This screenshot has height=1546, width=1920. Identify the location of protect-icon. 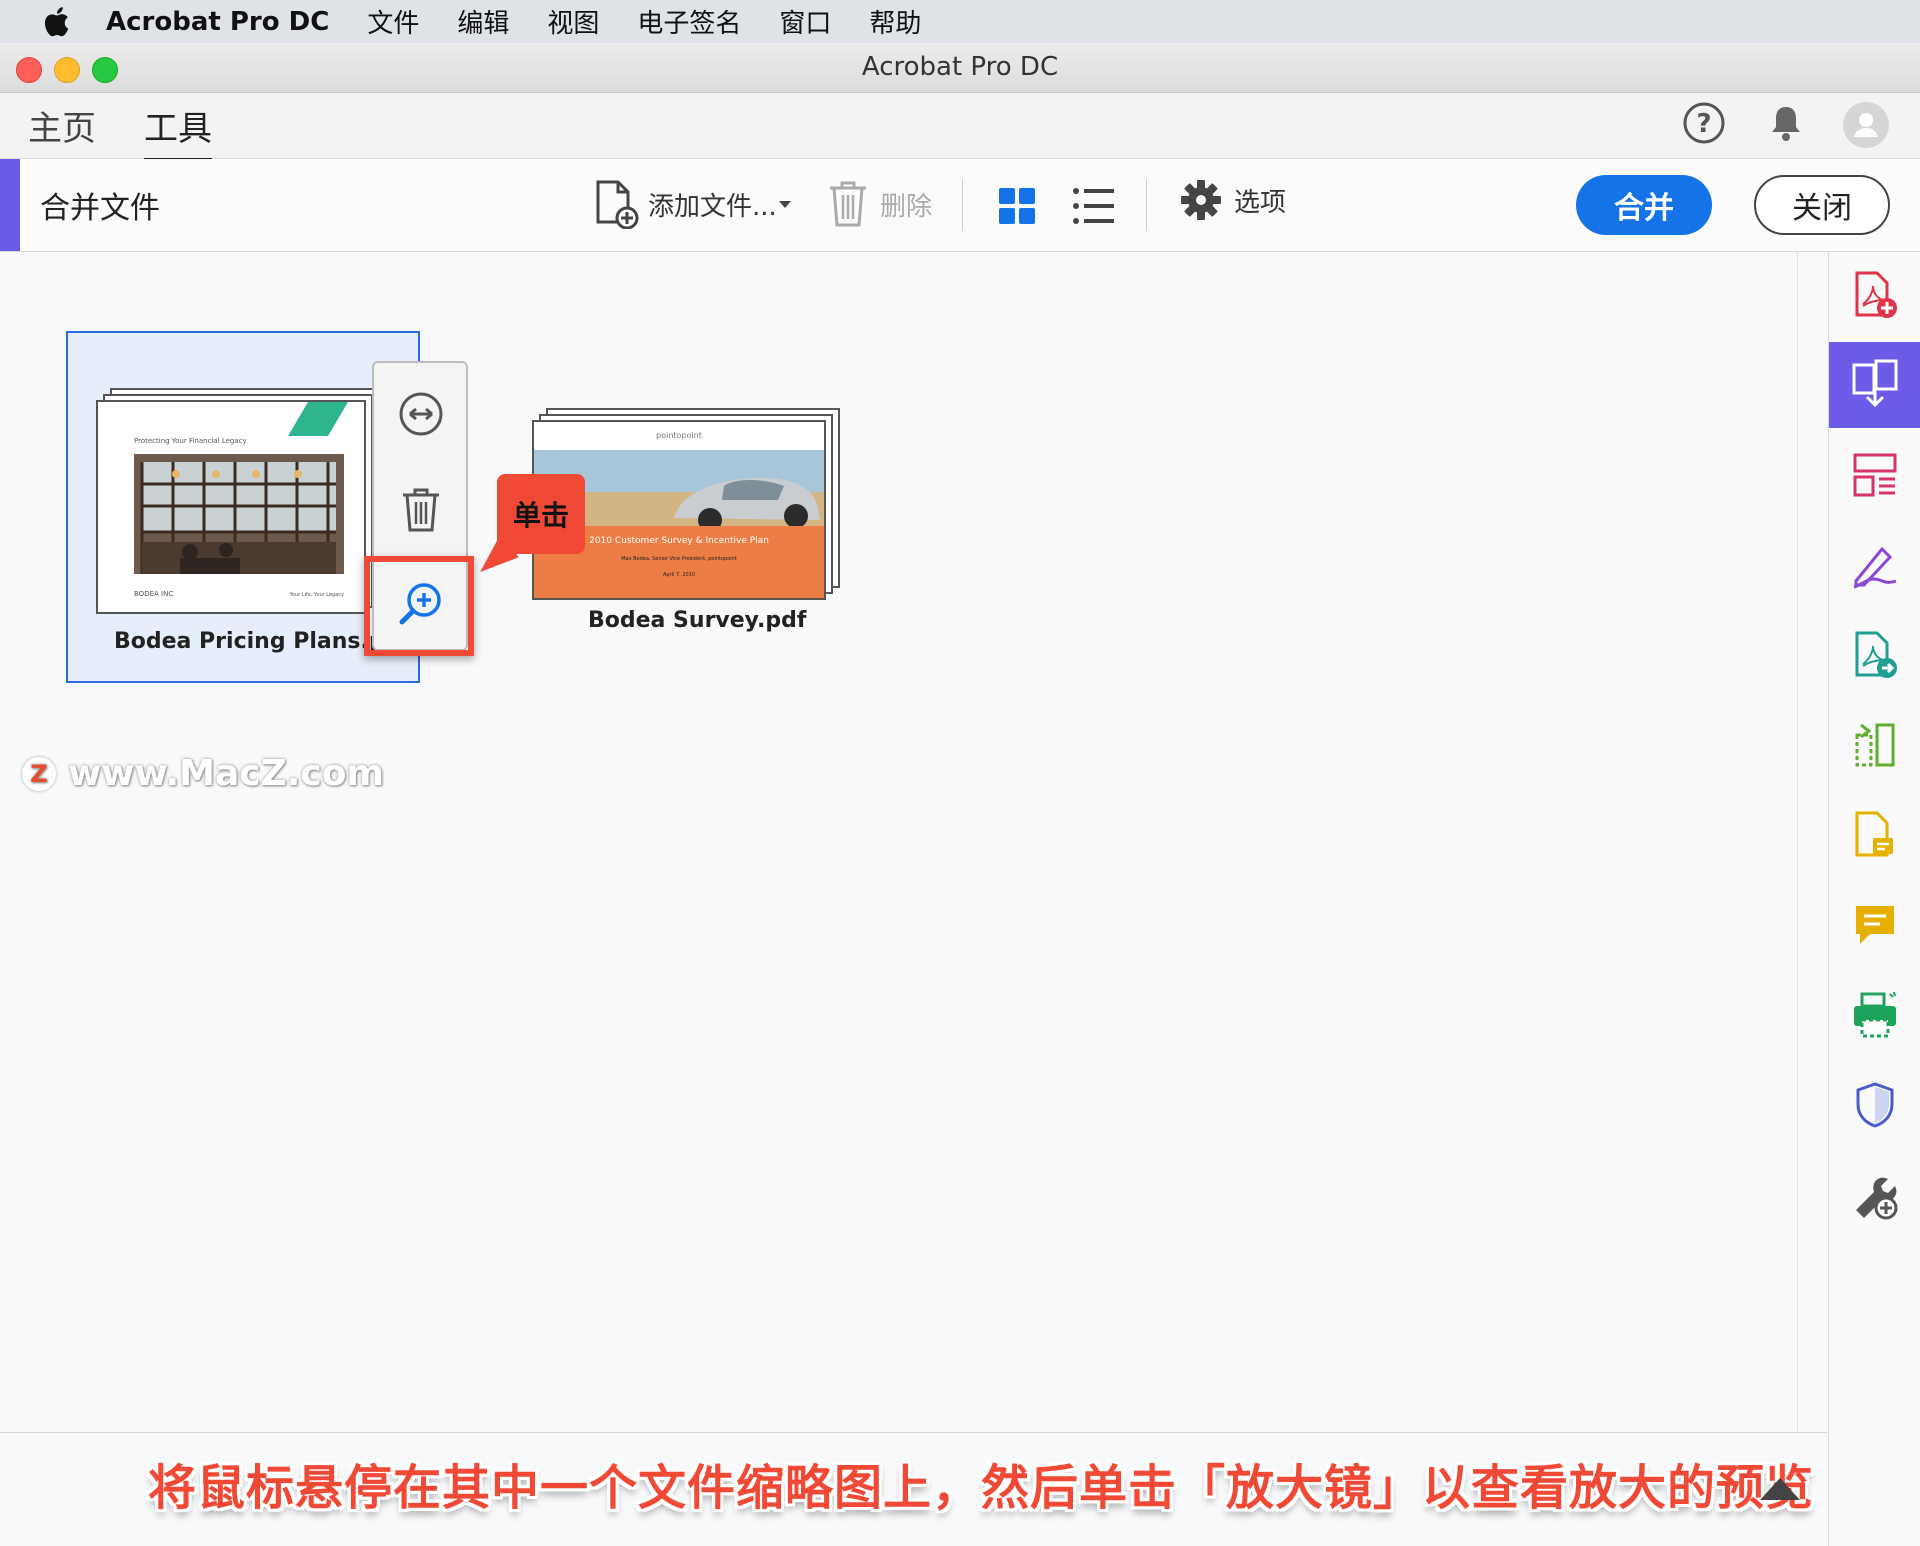
(1874, 1105).